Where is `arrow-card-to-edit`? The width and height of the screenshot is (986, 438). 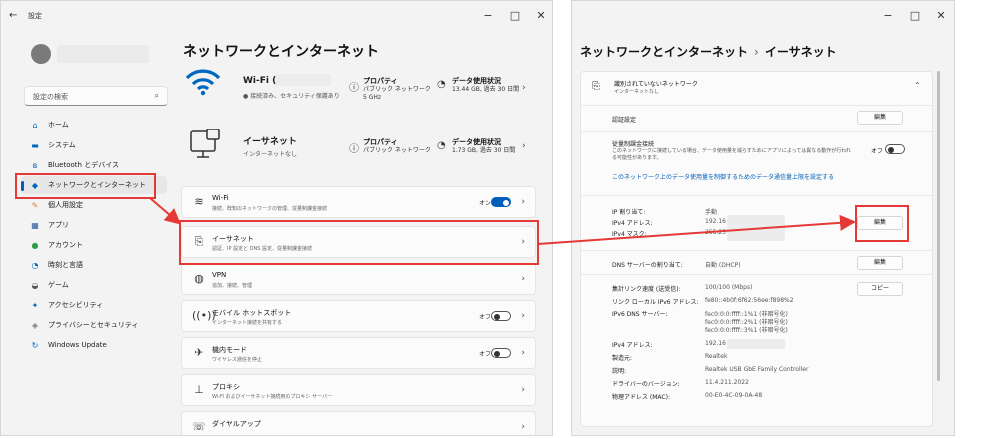
arrow-card-to-edit is located at coordinates (696, 229).